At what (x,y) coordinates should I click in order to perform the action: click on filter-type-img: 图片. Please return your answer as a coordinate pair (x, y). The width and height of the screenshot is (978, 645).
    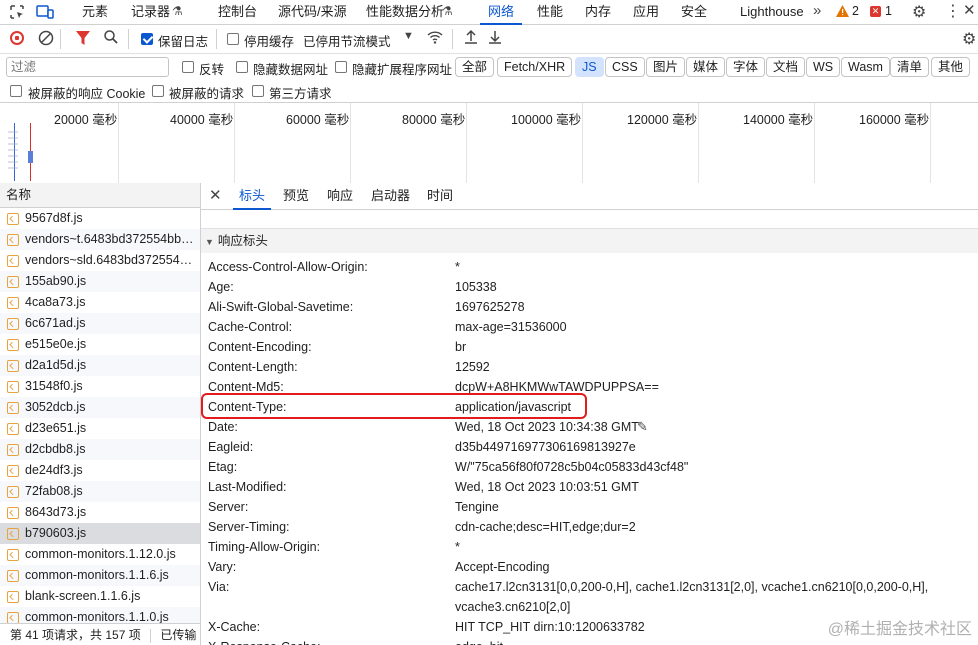
    Looking at the image, I should click on (666, 67).